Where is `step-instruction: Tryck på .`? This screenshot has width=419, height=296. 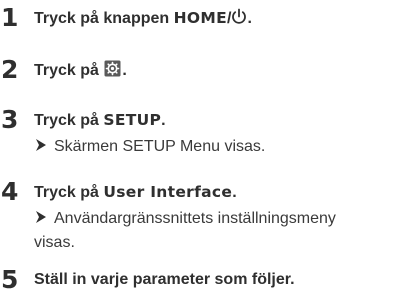
step-instruction: Tryck på . is located at coordinates (80, 70).